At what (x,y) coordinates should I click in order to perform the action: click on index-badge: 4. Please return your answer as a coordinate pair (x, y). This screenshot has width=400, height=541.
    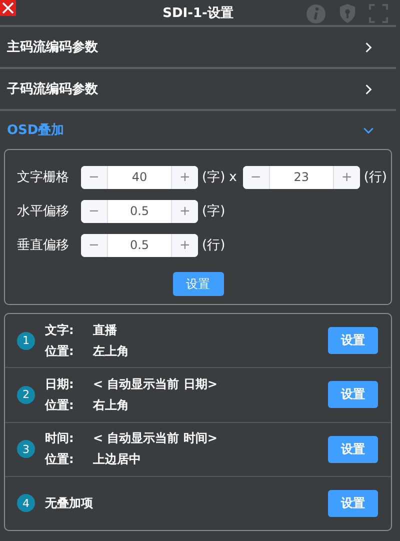
    Looking at the image, I should click on (26, 503).